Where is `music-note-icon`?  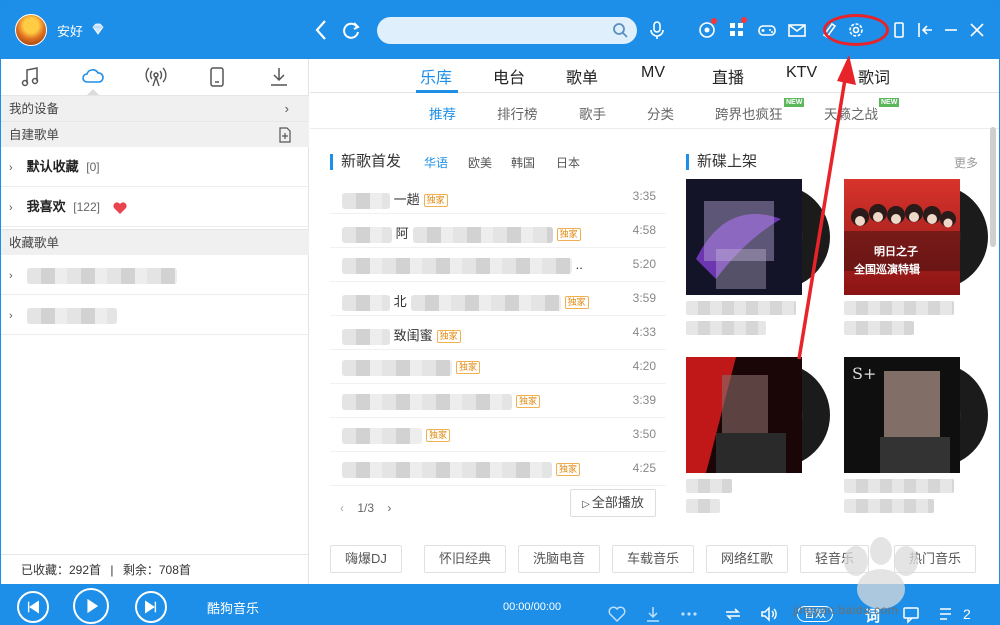
music-note-icon is located at coordinates (31, 77).